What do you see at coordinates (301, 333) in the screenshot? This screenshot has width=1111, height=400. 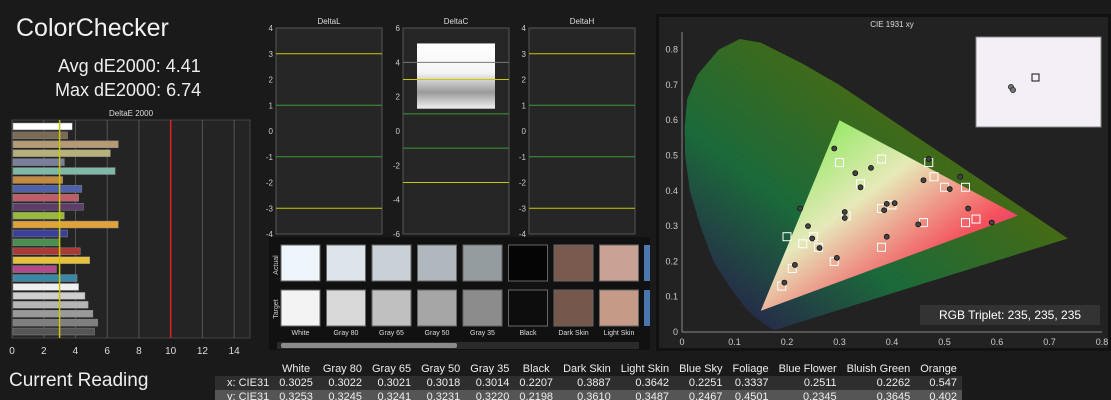 I see `swatch-label: White` at bounding box center [301, 333].